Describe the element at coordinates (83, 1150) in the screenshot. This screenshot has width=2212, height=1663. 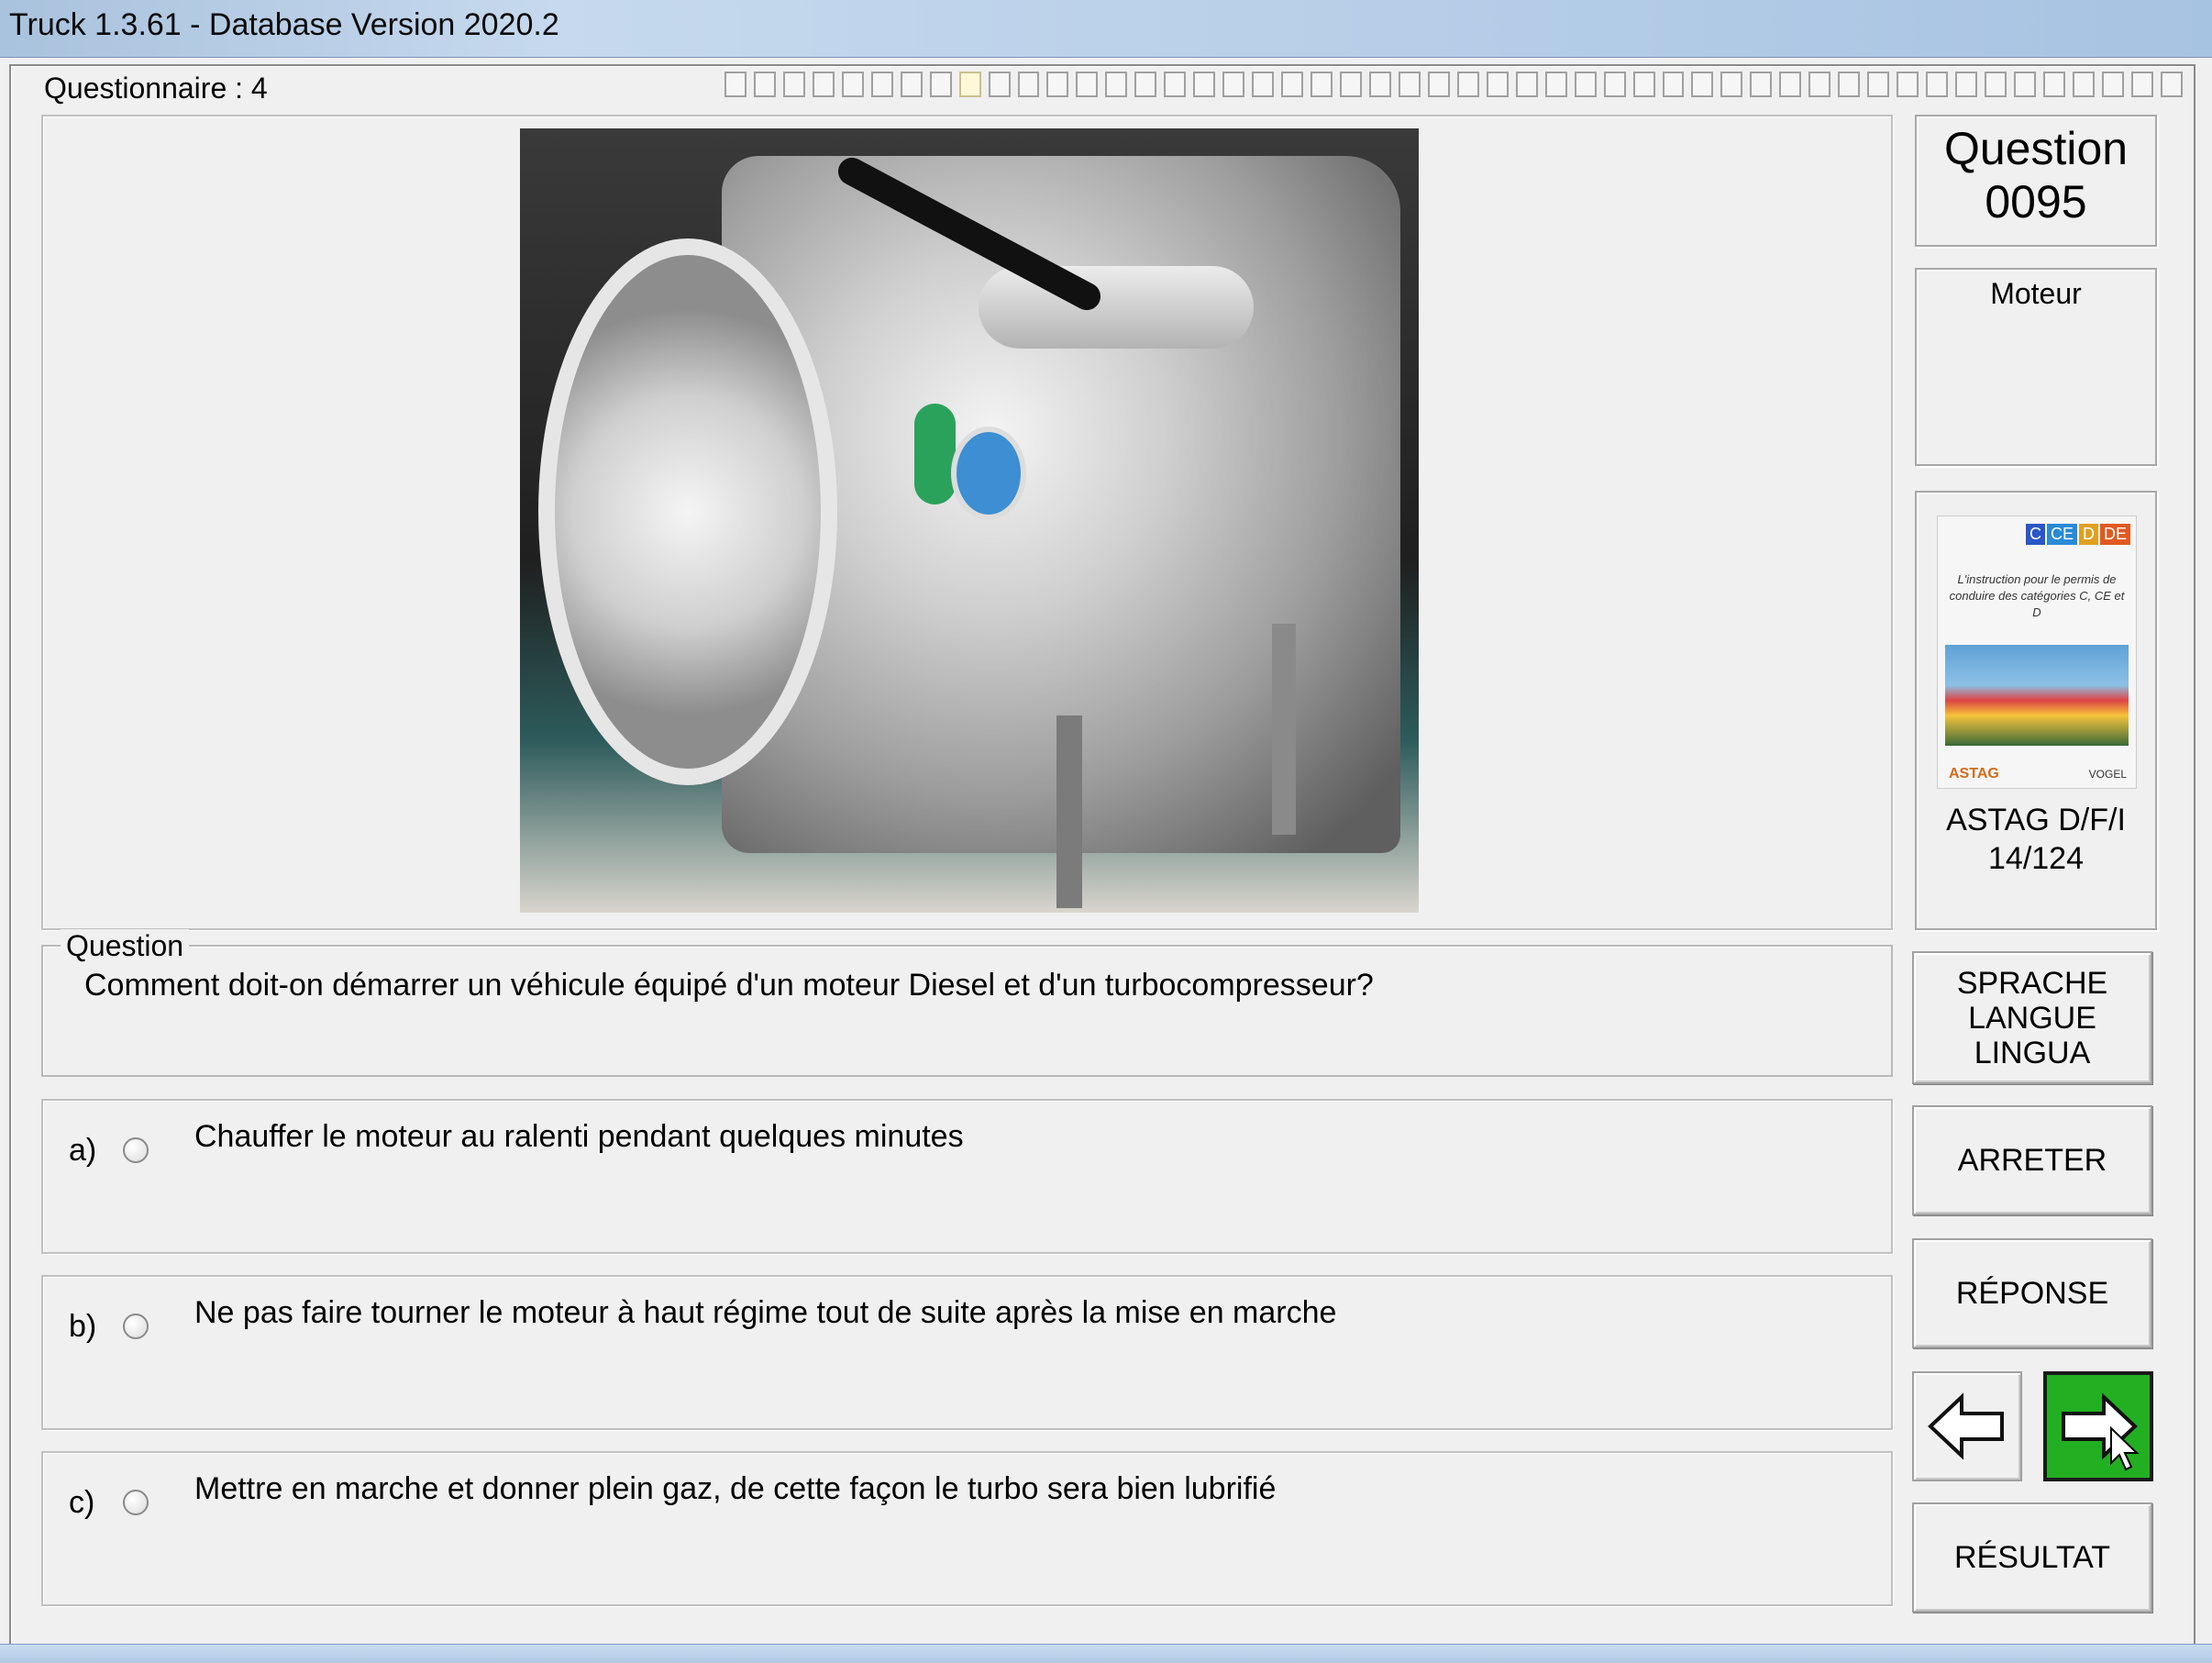
I see `answer-letter: a)` at that location.